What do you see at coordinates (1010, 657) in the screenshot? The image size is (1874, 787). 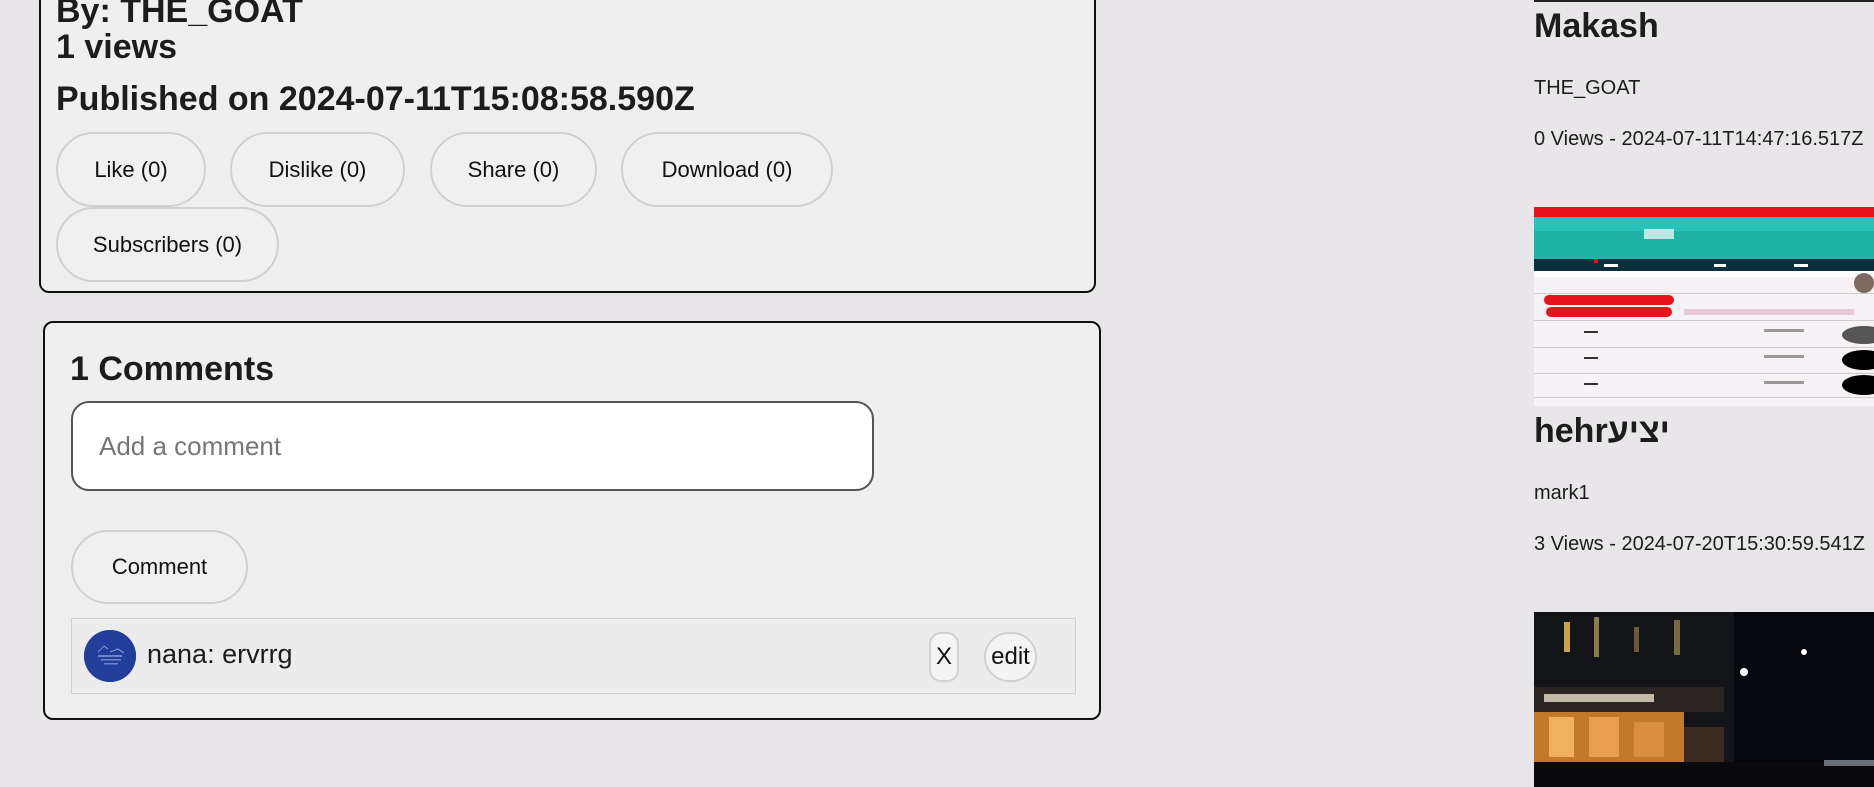 I see `edit-comment-button: edit` at bounding box center [1010, 657].